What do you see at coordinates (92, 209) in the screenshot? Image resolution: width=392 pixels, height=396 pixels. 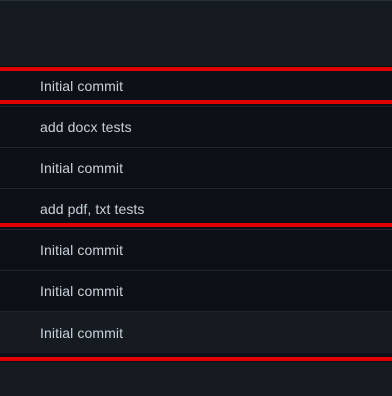 I see `commit-message: add pdf, txt tests` at bounding box center [92, 209].